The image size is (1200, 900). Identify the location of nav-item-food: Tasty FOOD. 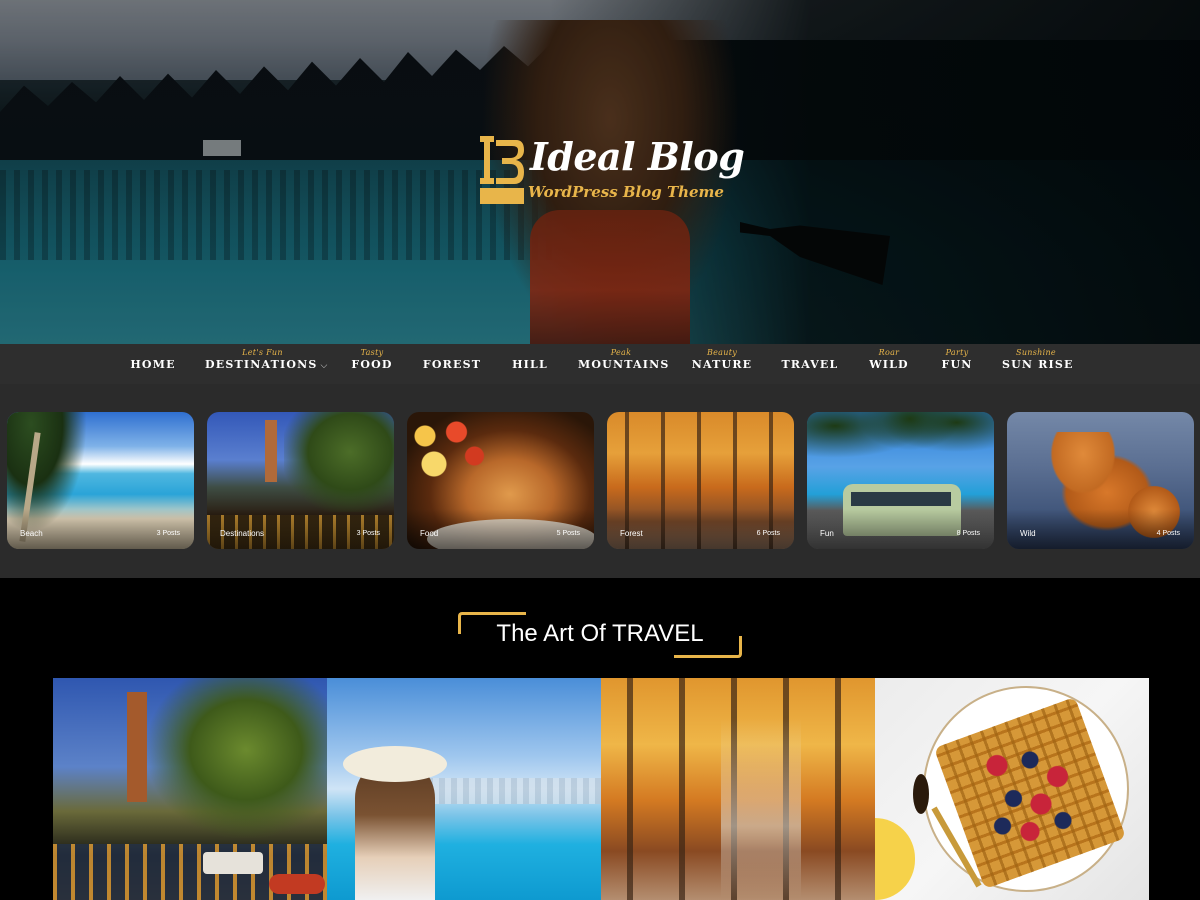
(372, 364).